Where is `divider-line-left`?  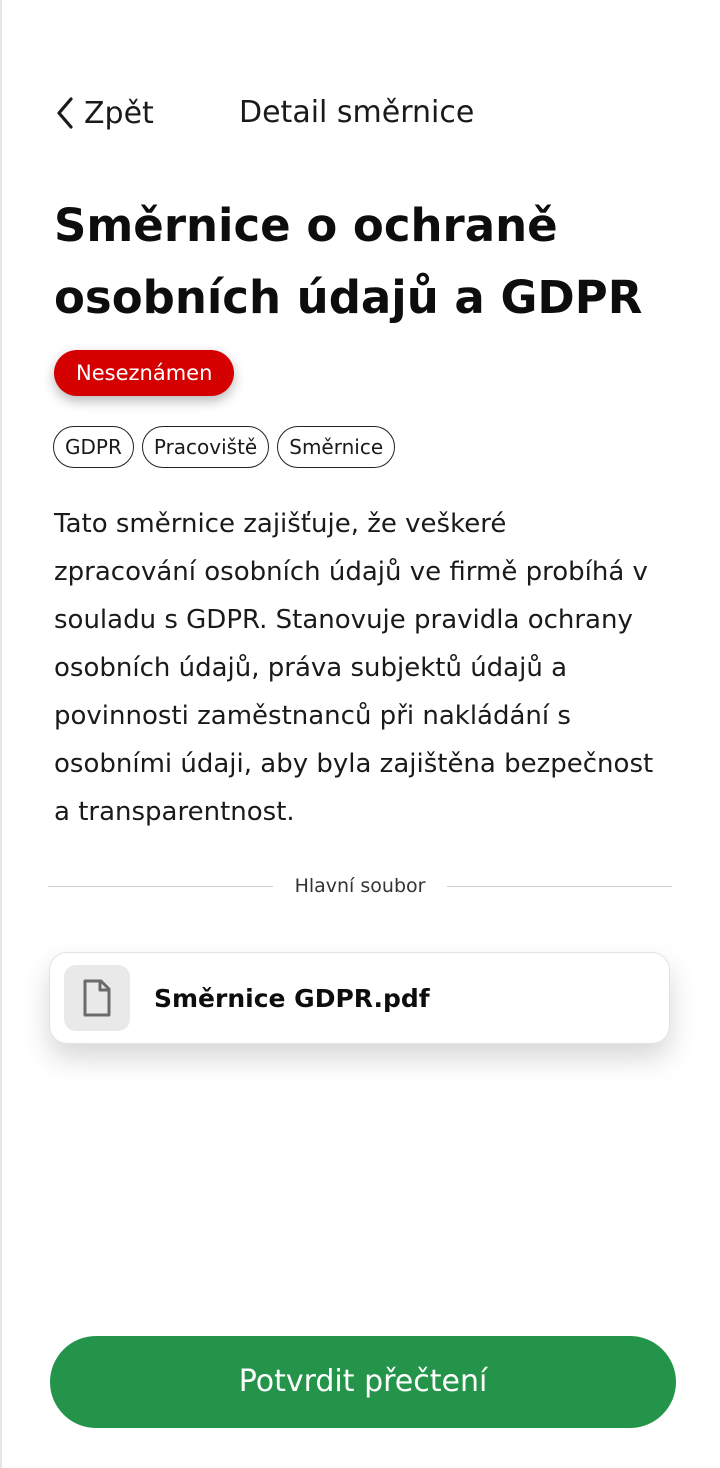 divider-line-left is located at coordinates (160, 886).